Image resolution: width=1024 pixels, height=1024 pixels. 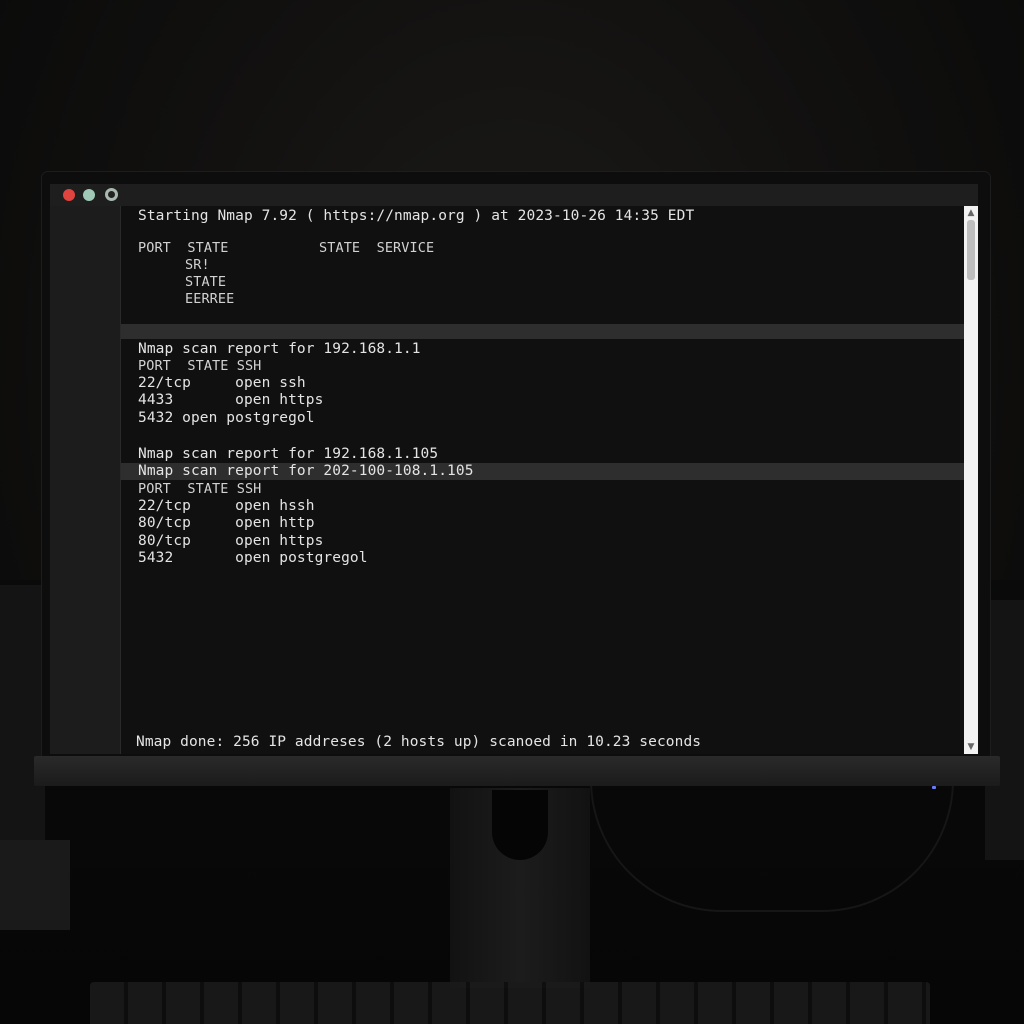 I want to click on zoom-light-icon, so click(x=111, y=194).